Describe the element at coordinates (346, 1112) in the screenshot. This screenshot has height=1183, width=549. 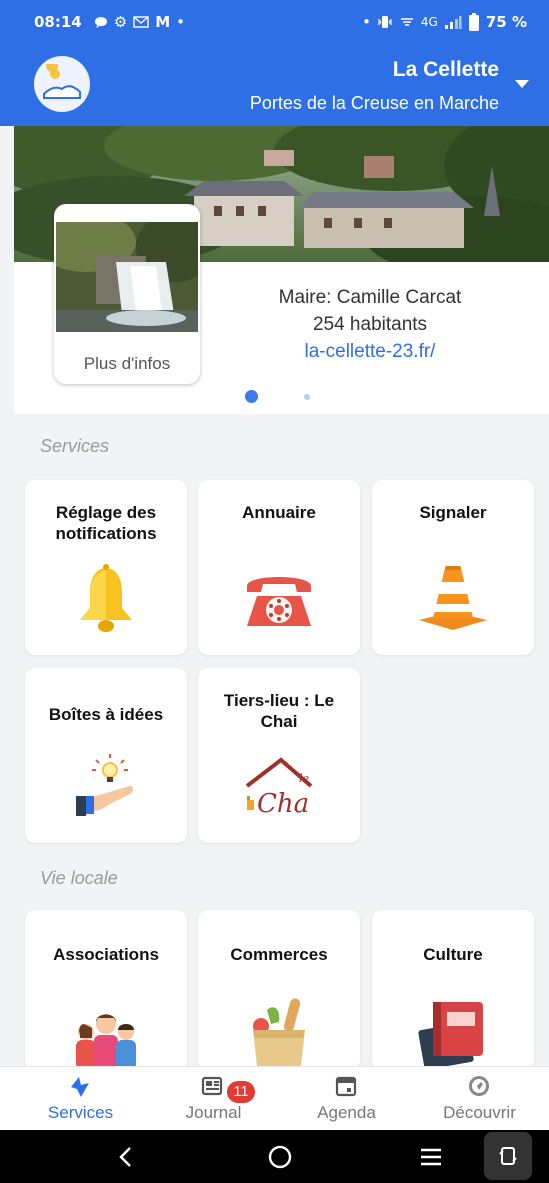
I see `nav-label: Agenda` at that location.